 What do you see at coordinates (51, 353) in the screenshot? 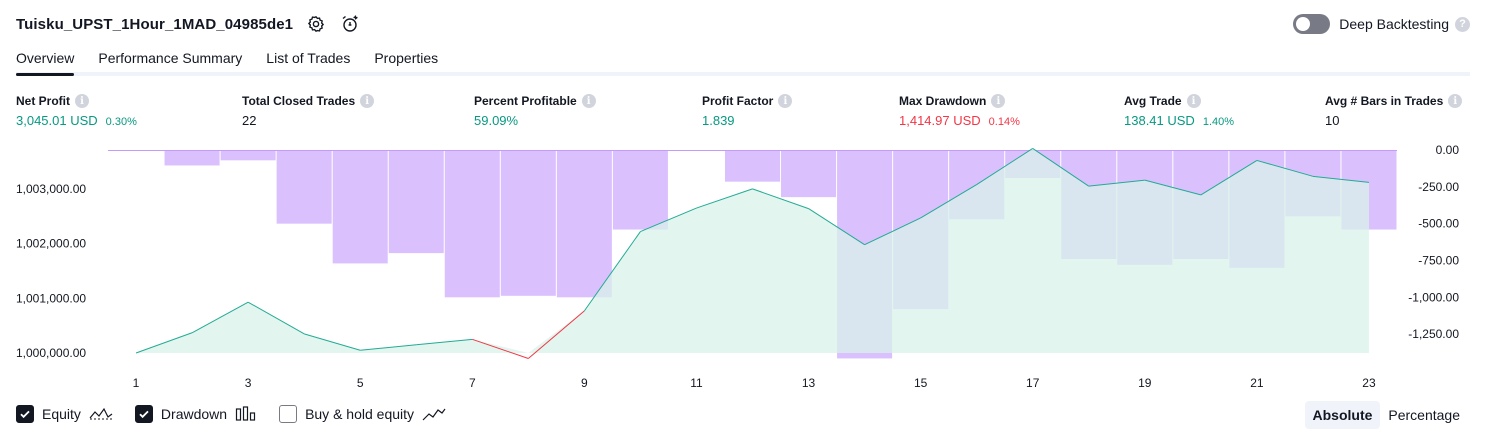
I see `left-axis-tick-label: 1,000,000.00` at bounding box center [51, 353].